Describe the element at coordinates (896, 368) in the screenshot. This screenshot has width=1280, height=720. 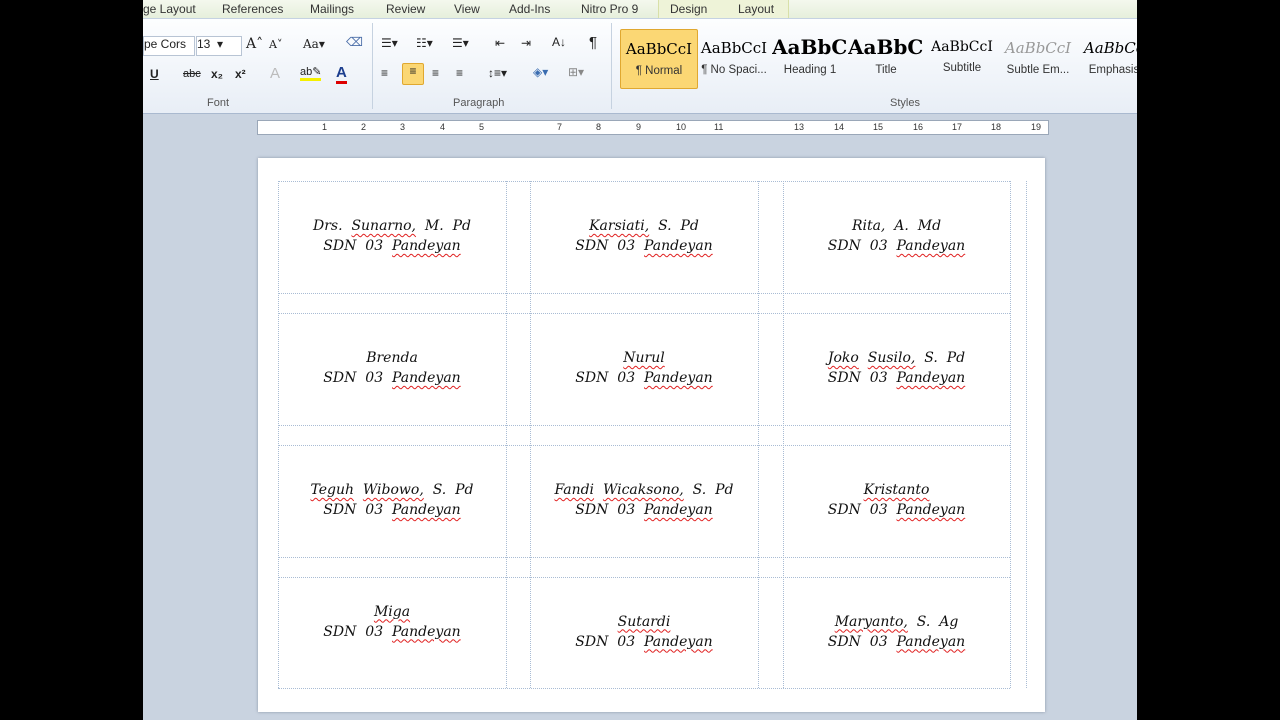
I see `label-cell: Joko Susilo, S. Pd SDN 03 Pandeyan` at that location.